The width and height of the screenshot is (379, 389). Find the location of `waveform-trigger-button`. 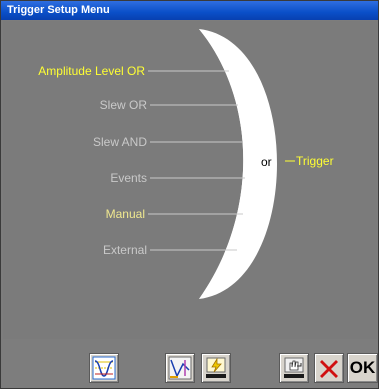

waveform-trigger-button is located at coordinates (104, 368).